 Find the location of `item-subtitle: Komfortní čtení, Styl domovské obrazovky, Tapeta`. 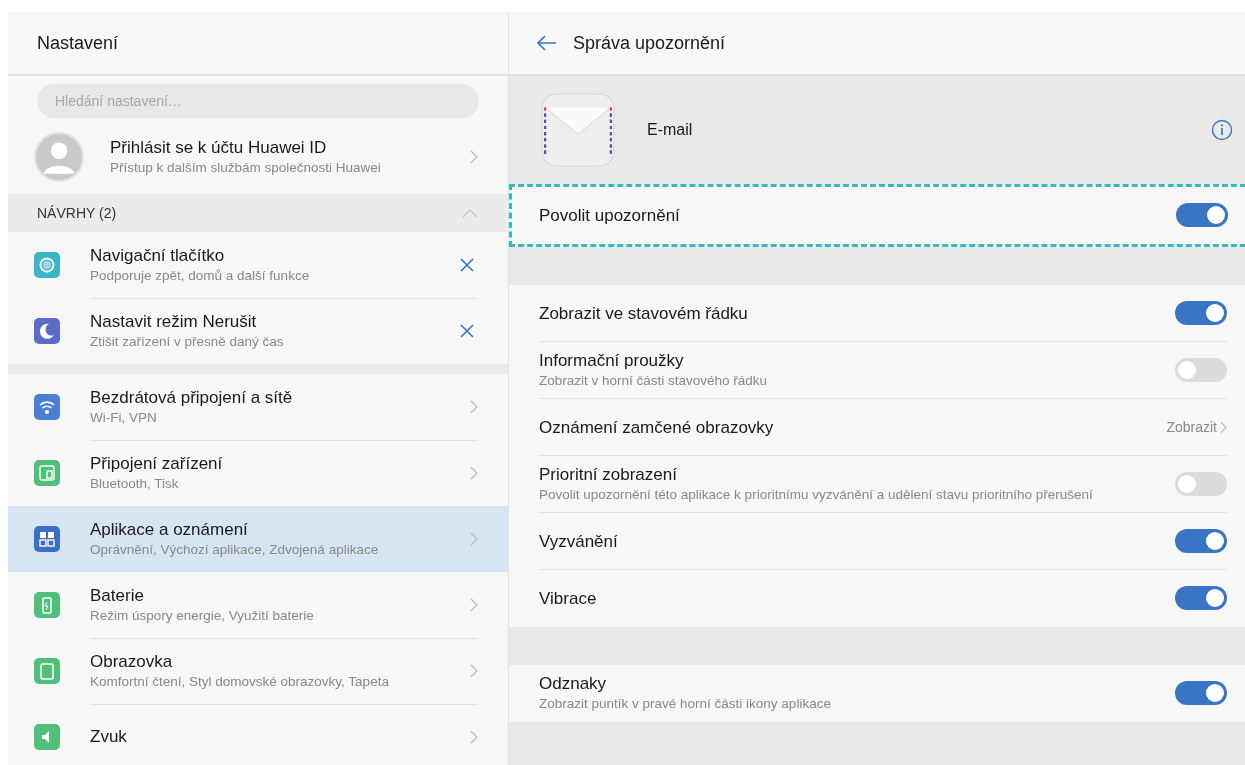

item-subtitle: Komfortní čtení, Styl domovské obrazovky, Tapeta is located at coordinates (240, 681).